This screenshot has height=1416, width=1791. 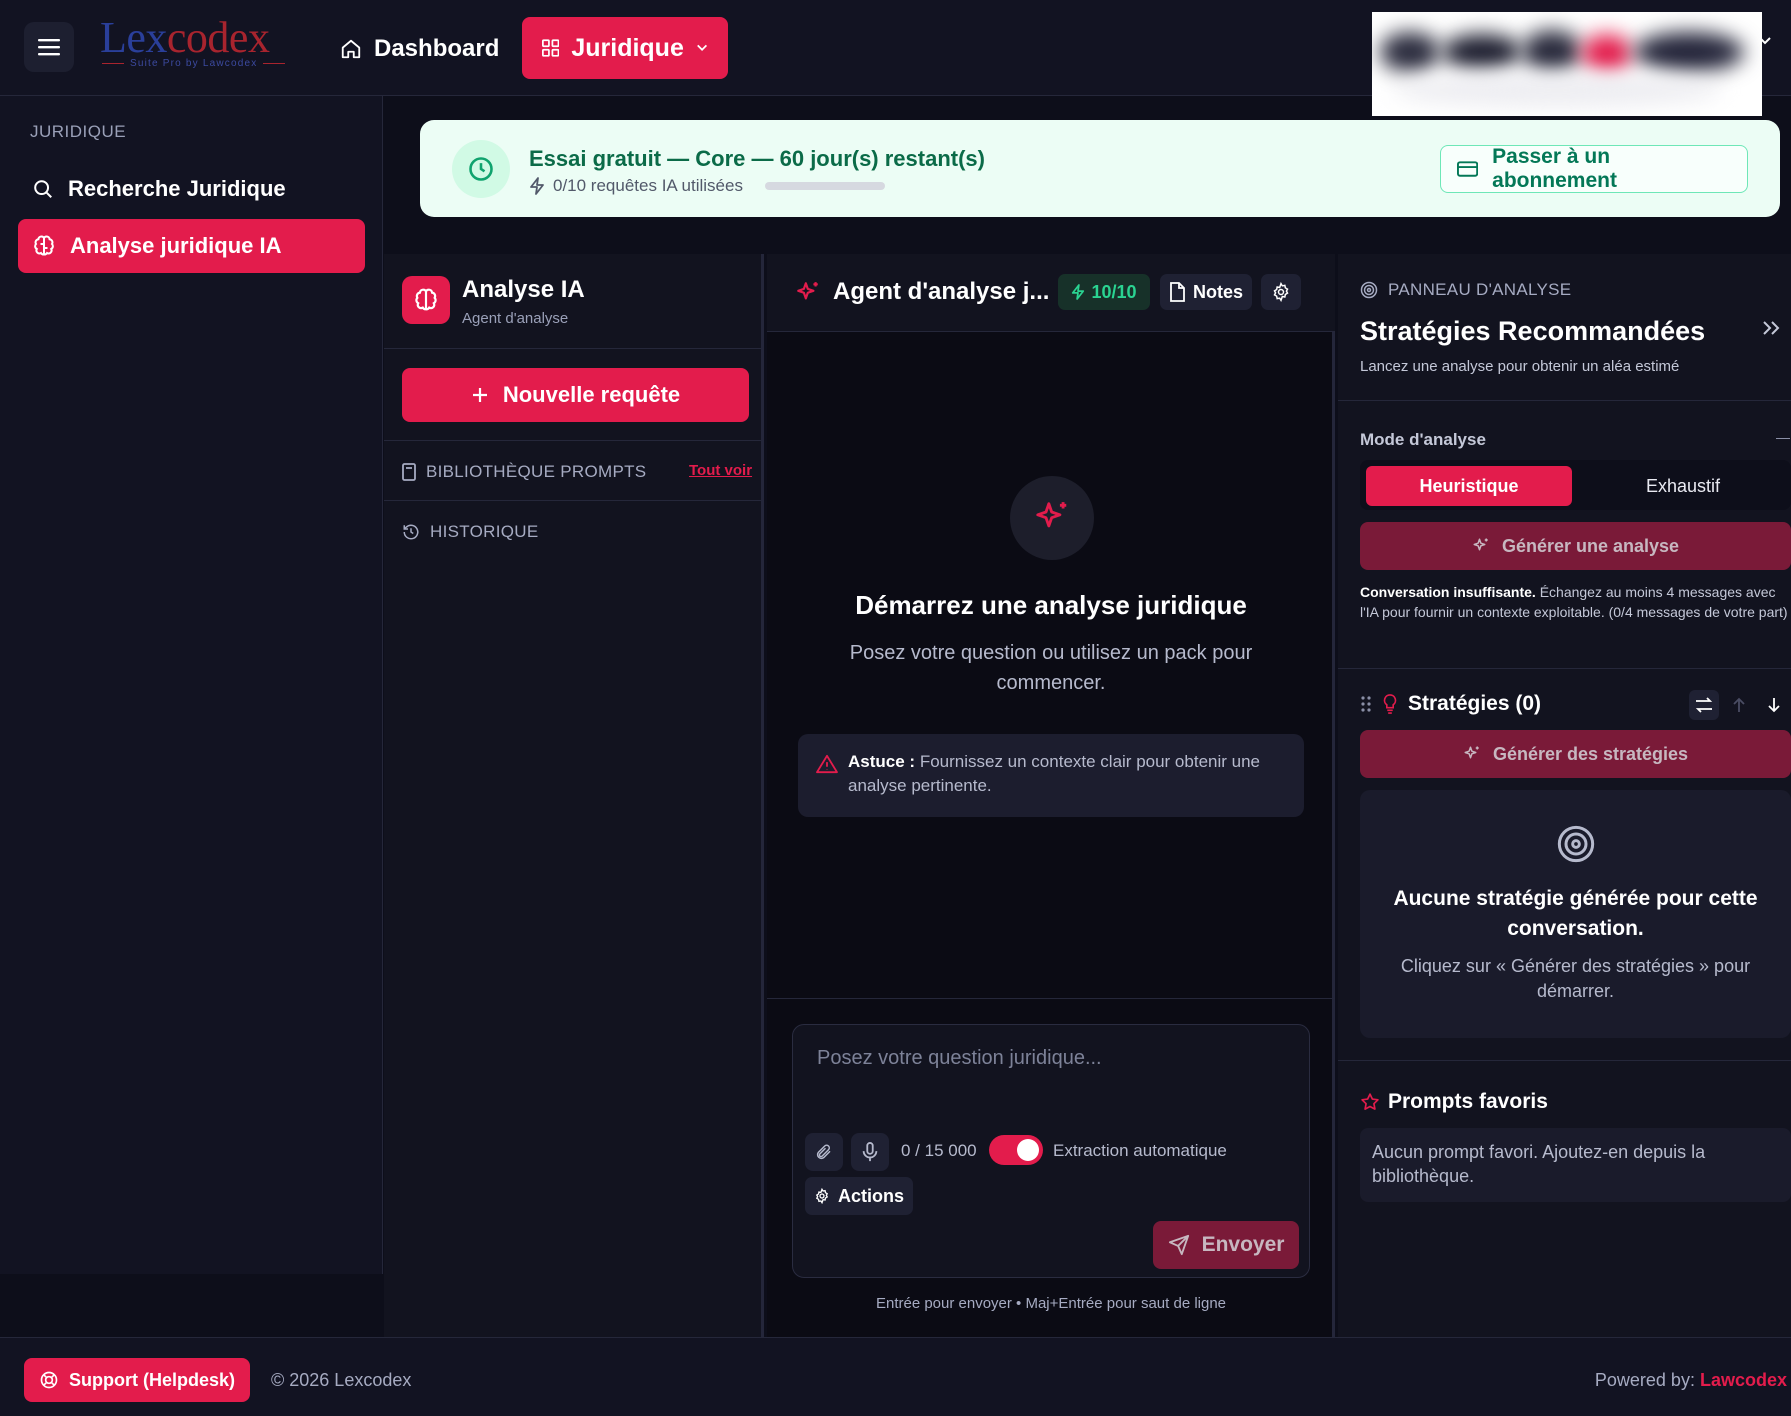 I want to click on trial-usage-text: 0/10 requêtes IA utilisées, so click(x=648, y=185).